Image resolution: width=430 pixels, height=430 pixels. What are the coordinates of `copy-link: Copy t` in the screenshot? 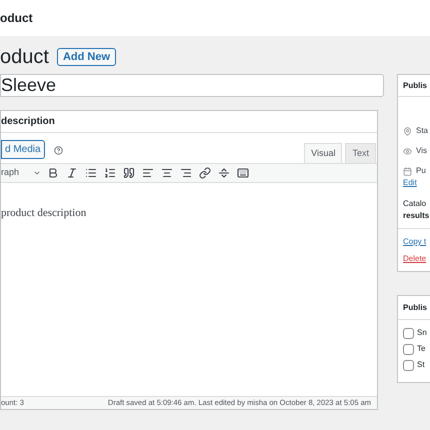 It's located at (416, 242).